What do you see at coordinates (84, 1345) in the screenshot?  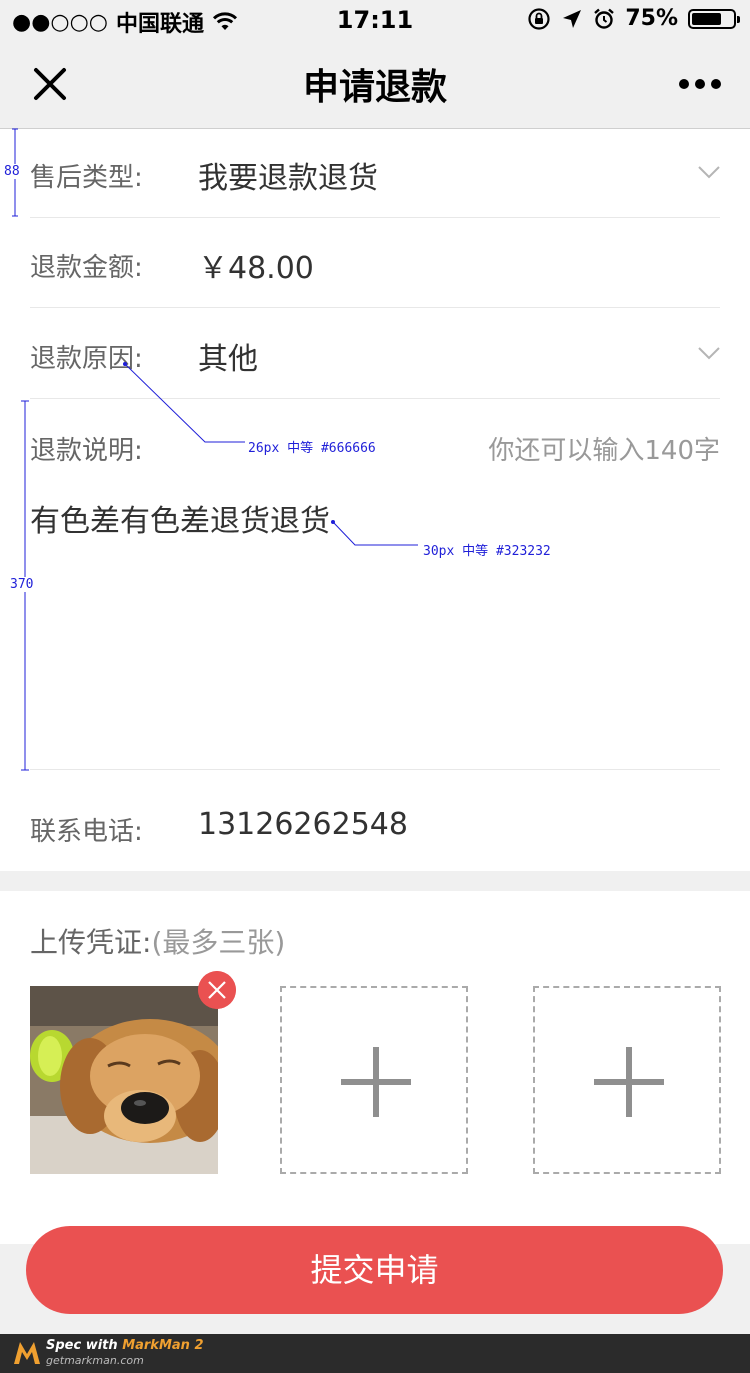 I see `footer-prefix: Spec with` at bounding box center [84, 1345].